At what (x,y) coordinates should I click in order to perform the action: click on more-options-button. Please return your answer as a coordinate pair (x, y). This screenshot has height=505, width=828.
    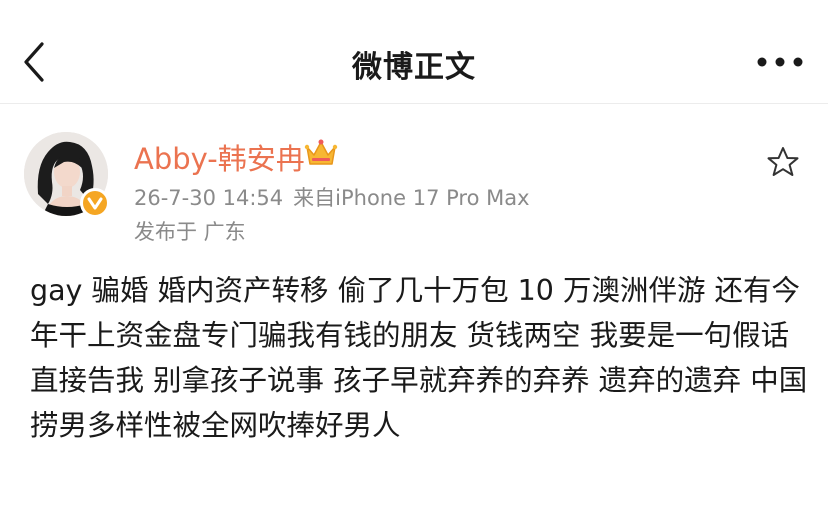
    Looking at the image, I should click on (780, 62).